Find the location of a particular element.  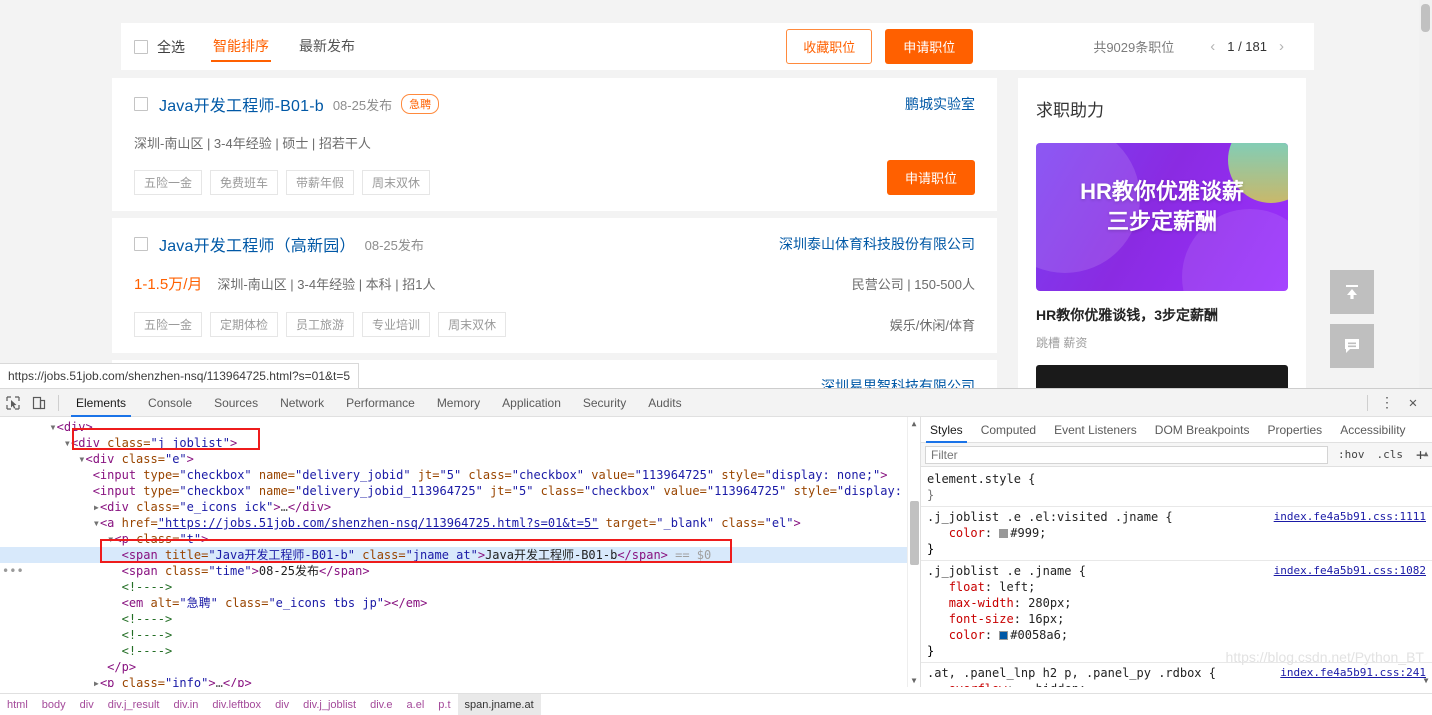

feedback-button is located at coordinates (1352, 346).